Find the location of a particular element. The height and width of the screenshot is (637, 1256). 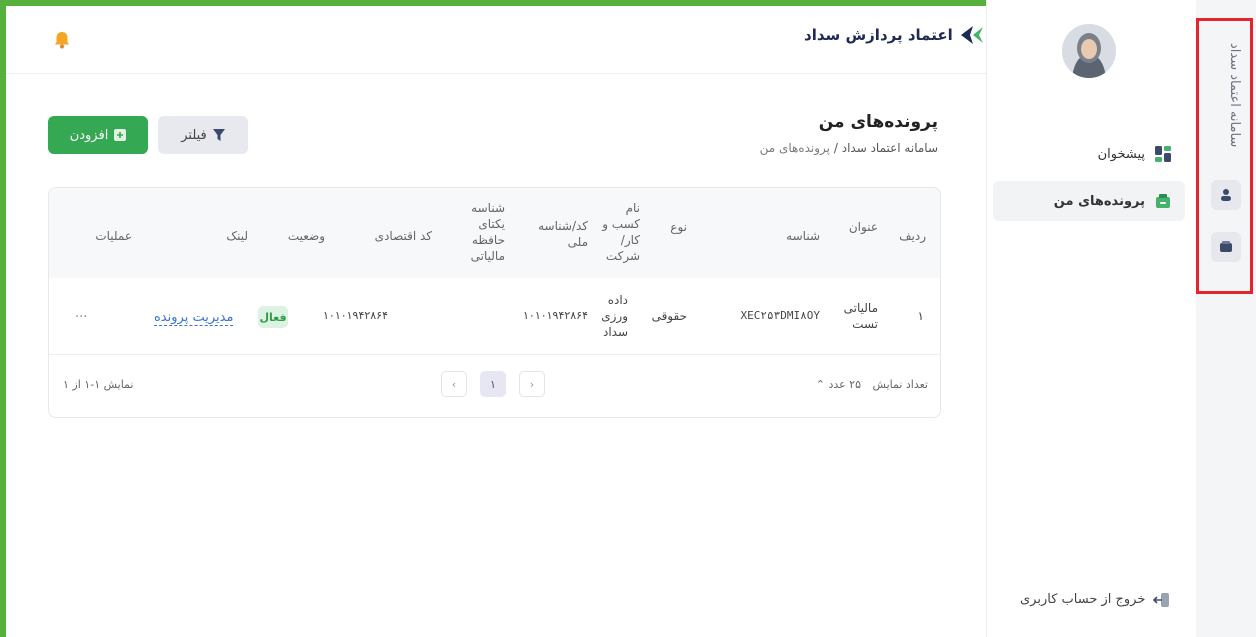

cell-national-code: ۱۰۱۰۱۹۴۲۸۶۴ is located at coordinates (555, 315).